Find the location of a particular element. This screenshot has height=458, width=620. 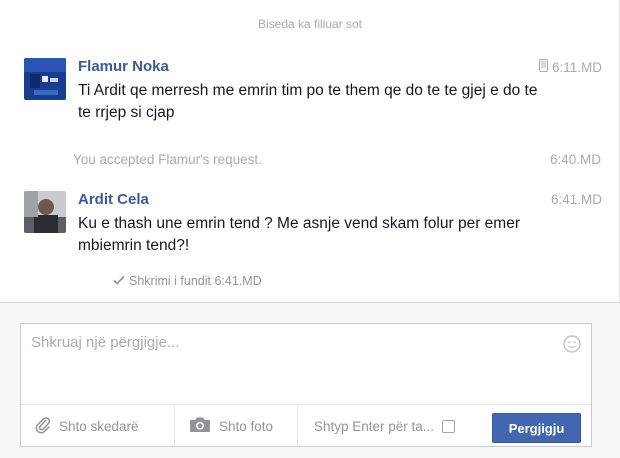

emoji-icon is located at coordinates (572, 344).